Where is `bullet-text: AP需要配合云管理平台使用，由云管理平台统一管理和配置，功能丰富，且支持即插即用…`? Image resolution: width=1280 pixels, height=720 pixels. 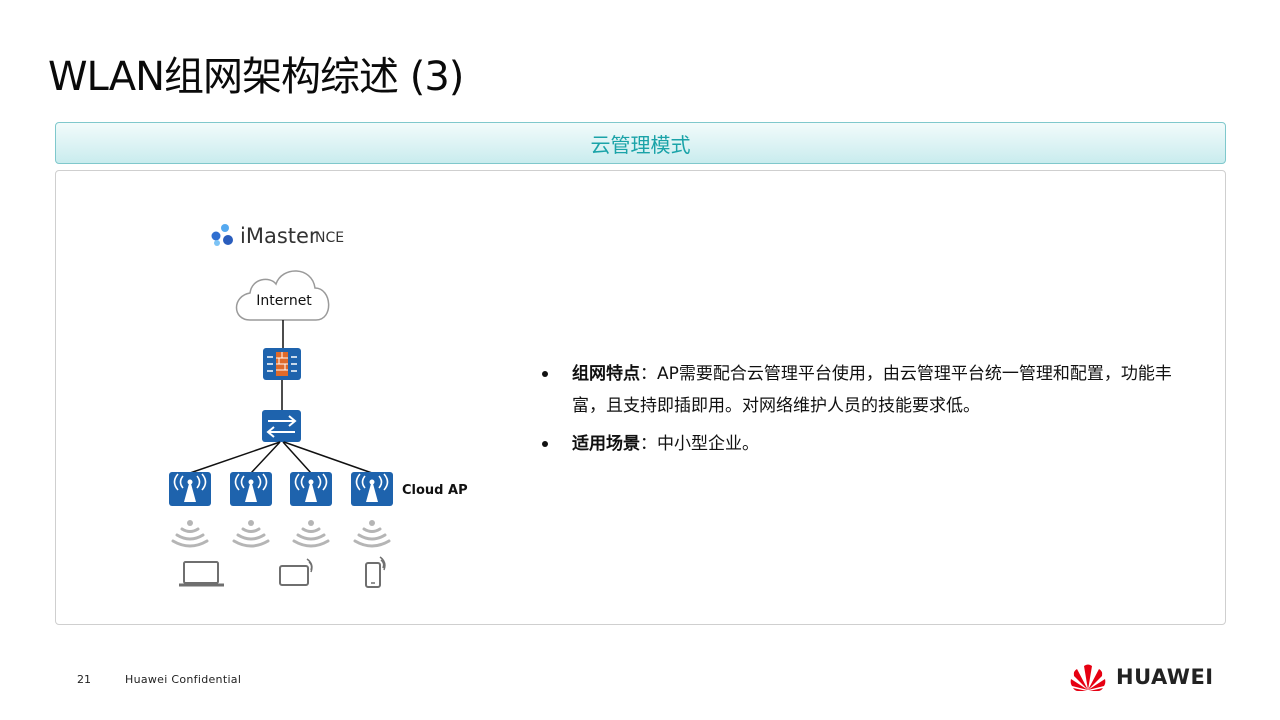 bullet-text: AP需要配合云管理平台使用，由云管理平台统一管理和配置，功能丰富，且支持即插即用… is located at coordinates (872, 390).